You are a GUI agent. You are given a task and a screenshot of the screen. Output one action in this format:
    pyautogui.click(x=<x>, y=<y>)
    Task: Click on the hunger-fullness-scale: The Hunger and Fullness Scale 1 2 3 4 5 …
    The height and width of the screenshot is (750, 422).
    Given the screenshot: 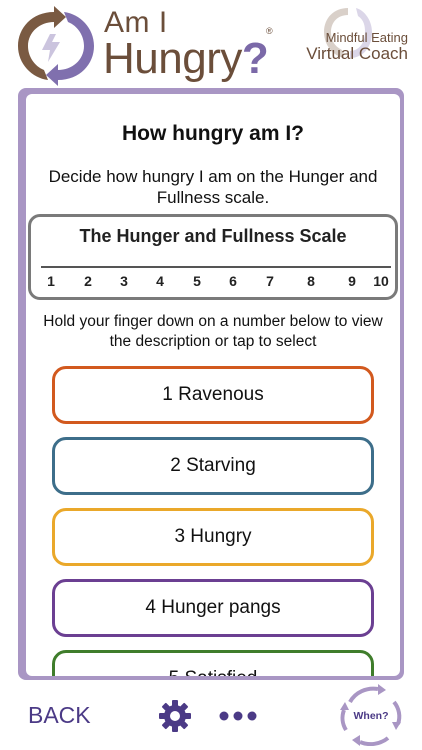 What is the action you would take?
    pyautogui.click(x=213, y=257)
    